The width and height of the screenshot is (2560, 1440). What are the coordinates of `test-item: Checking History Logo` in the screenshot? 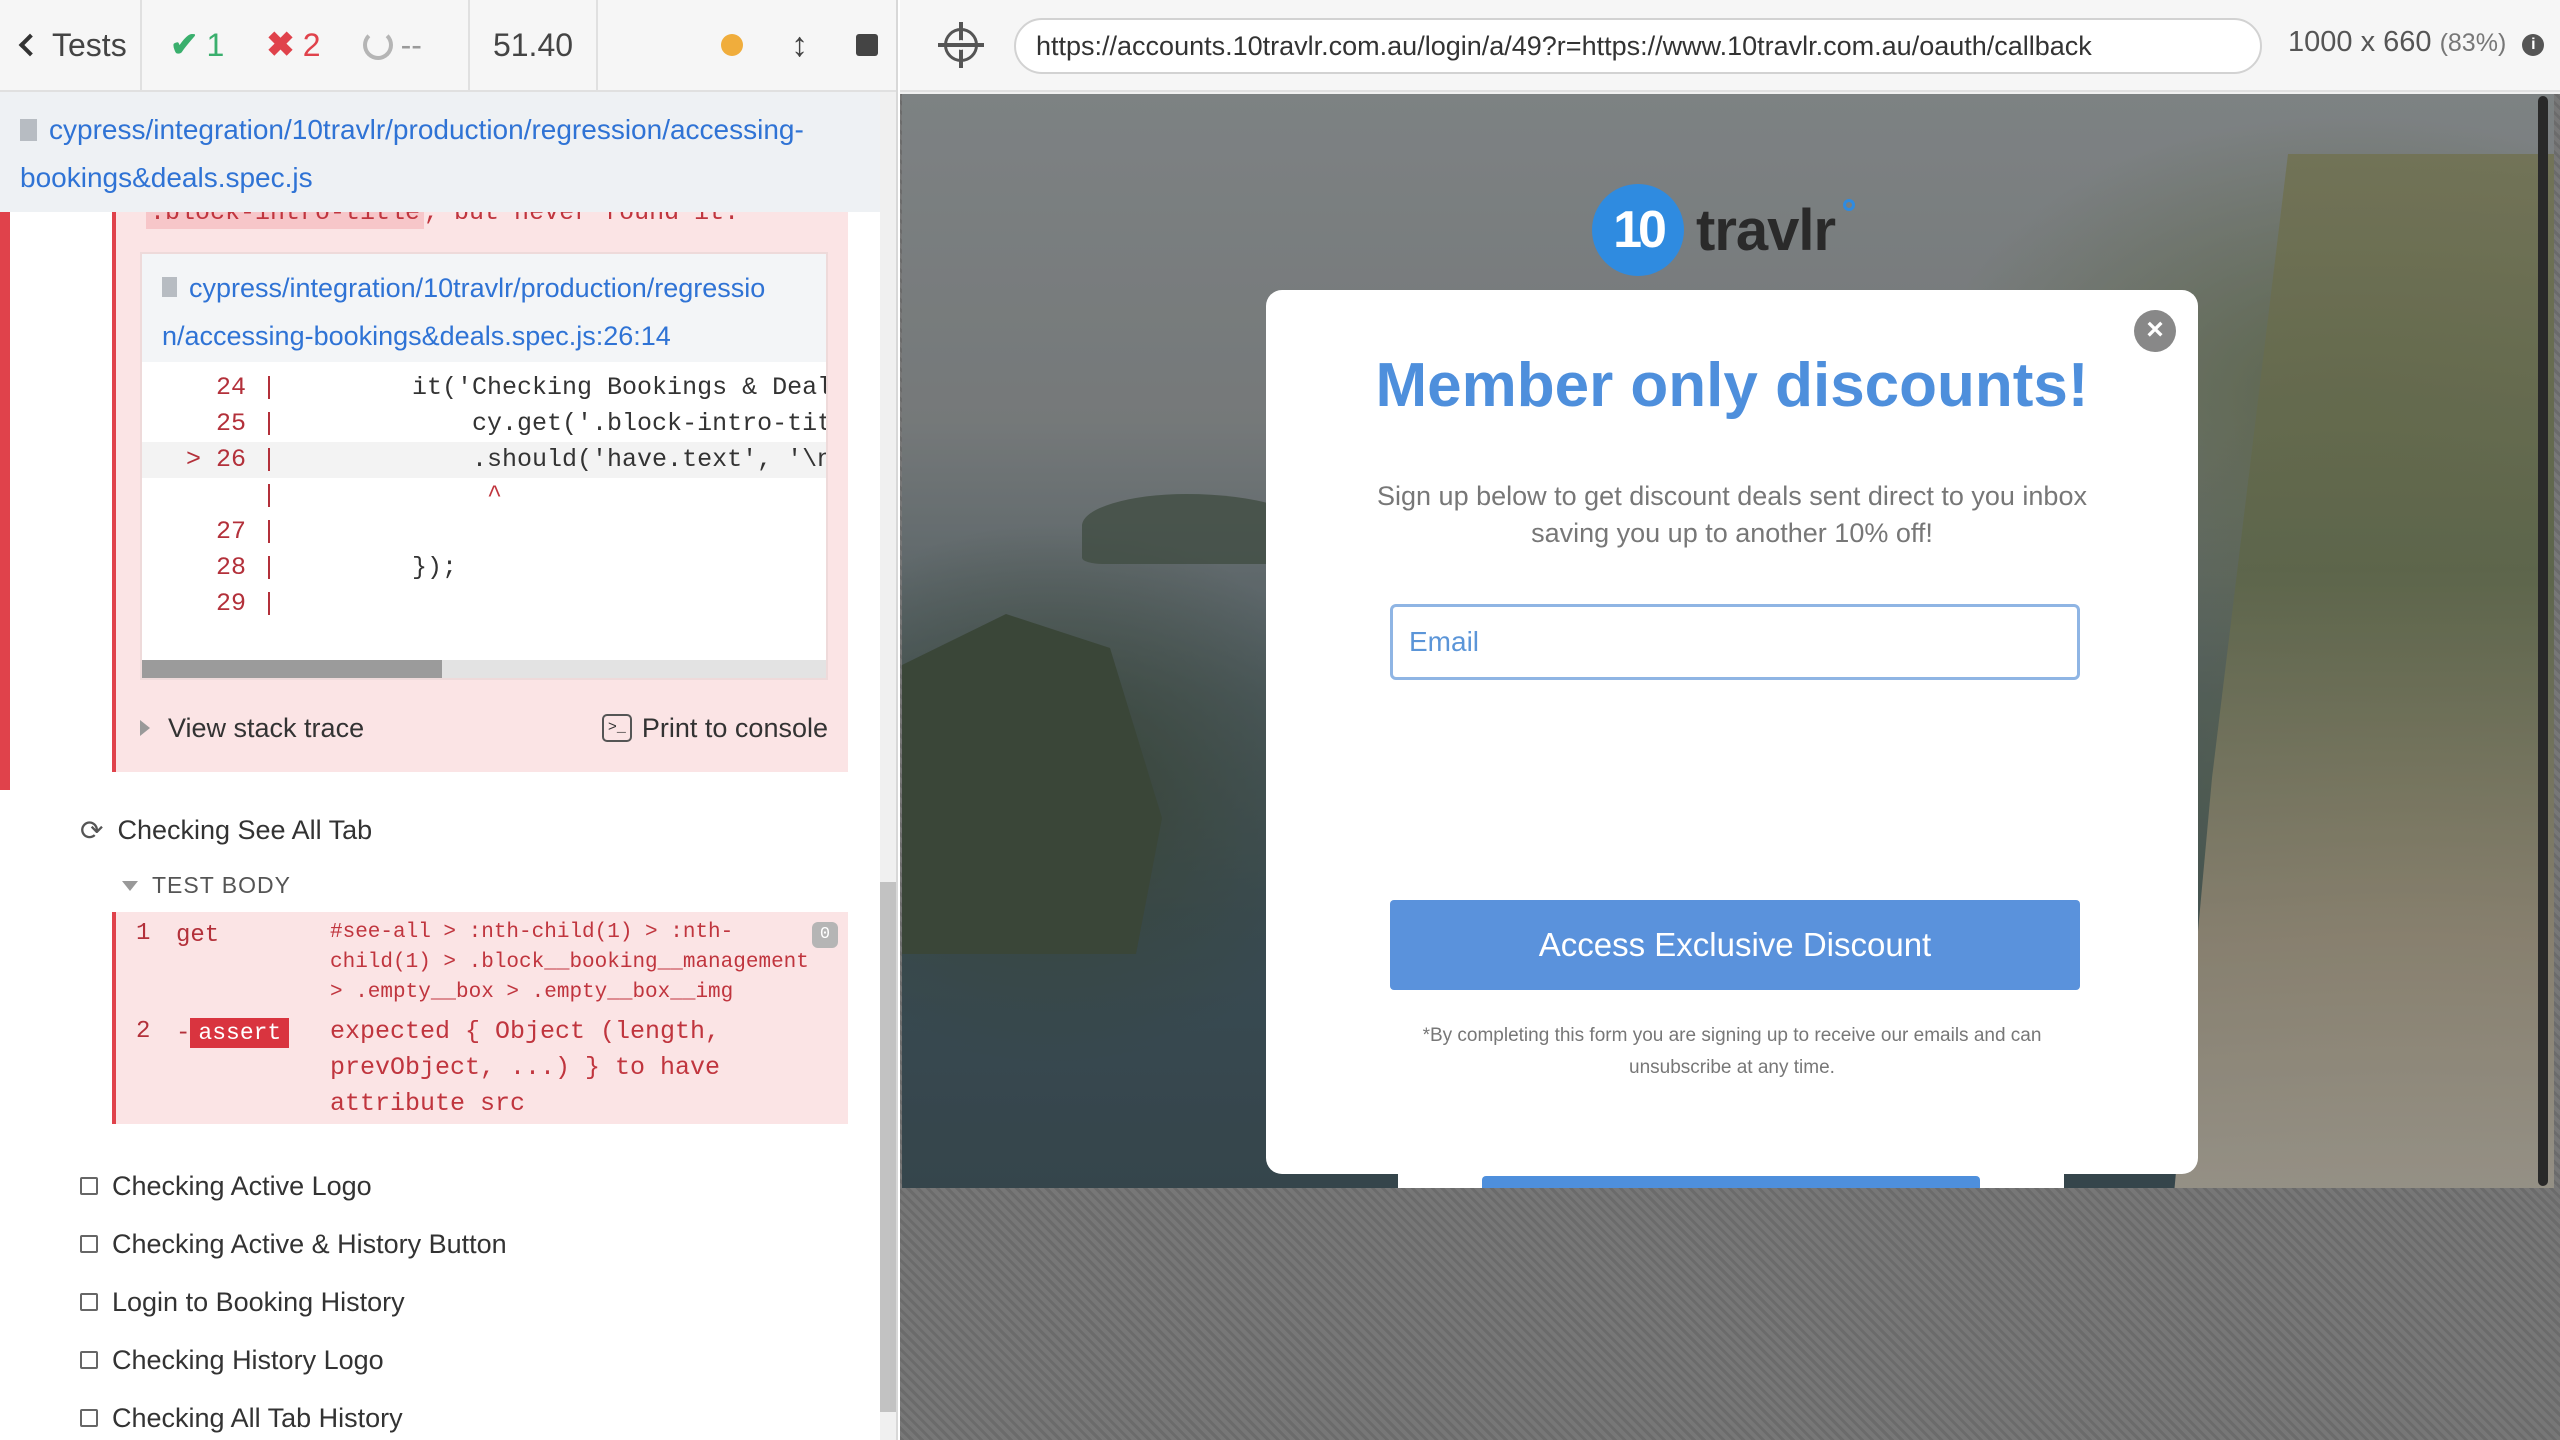 It's located at (232, 1360).